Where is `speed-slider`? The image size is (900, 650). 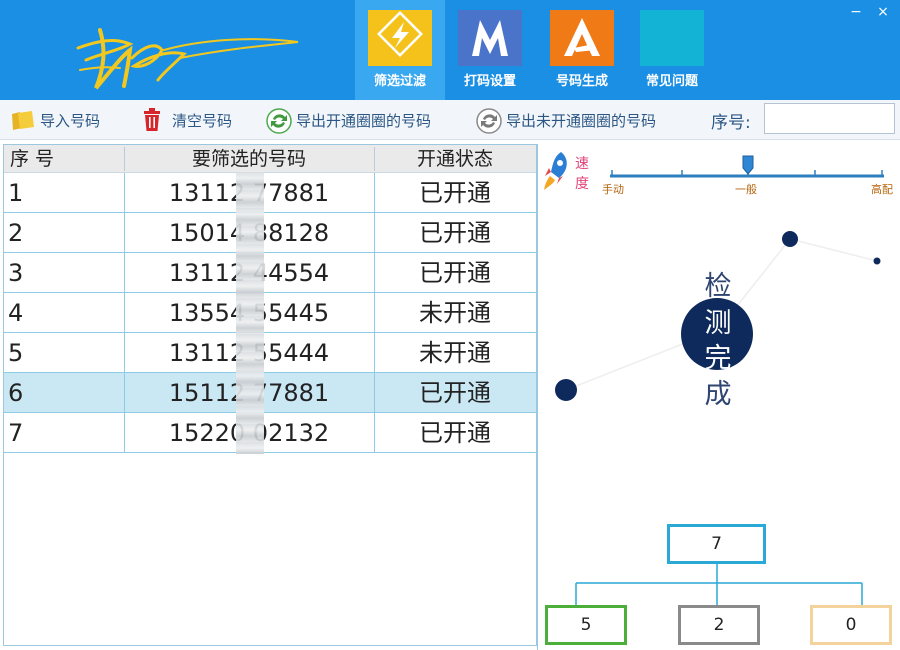 speed-slider is located at coordinates (748, 168).